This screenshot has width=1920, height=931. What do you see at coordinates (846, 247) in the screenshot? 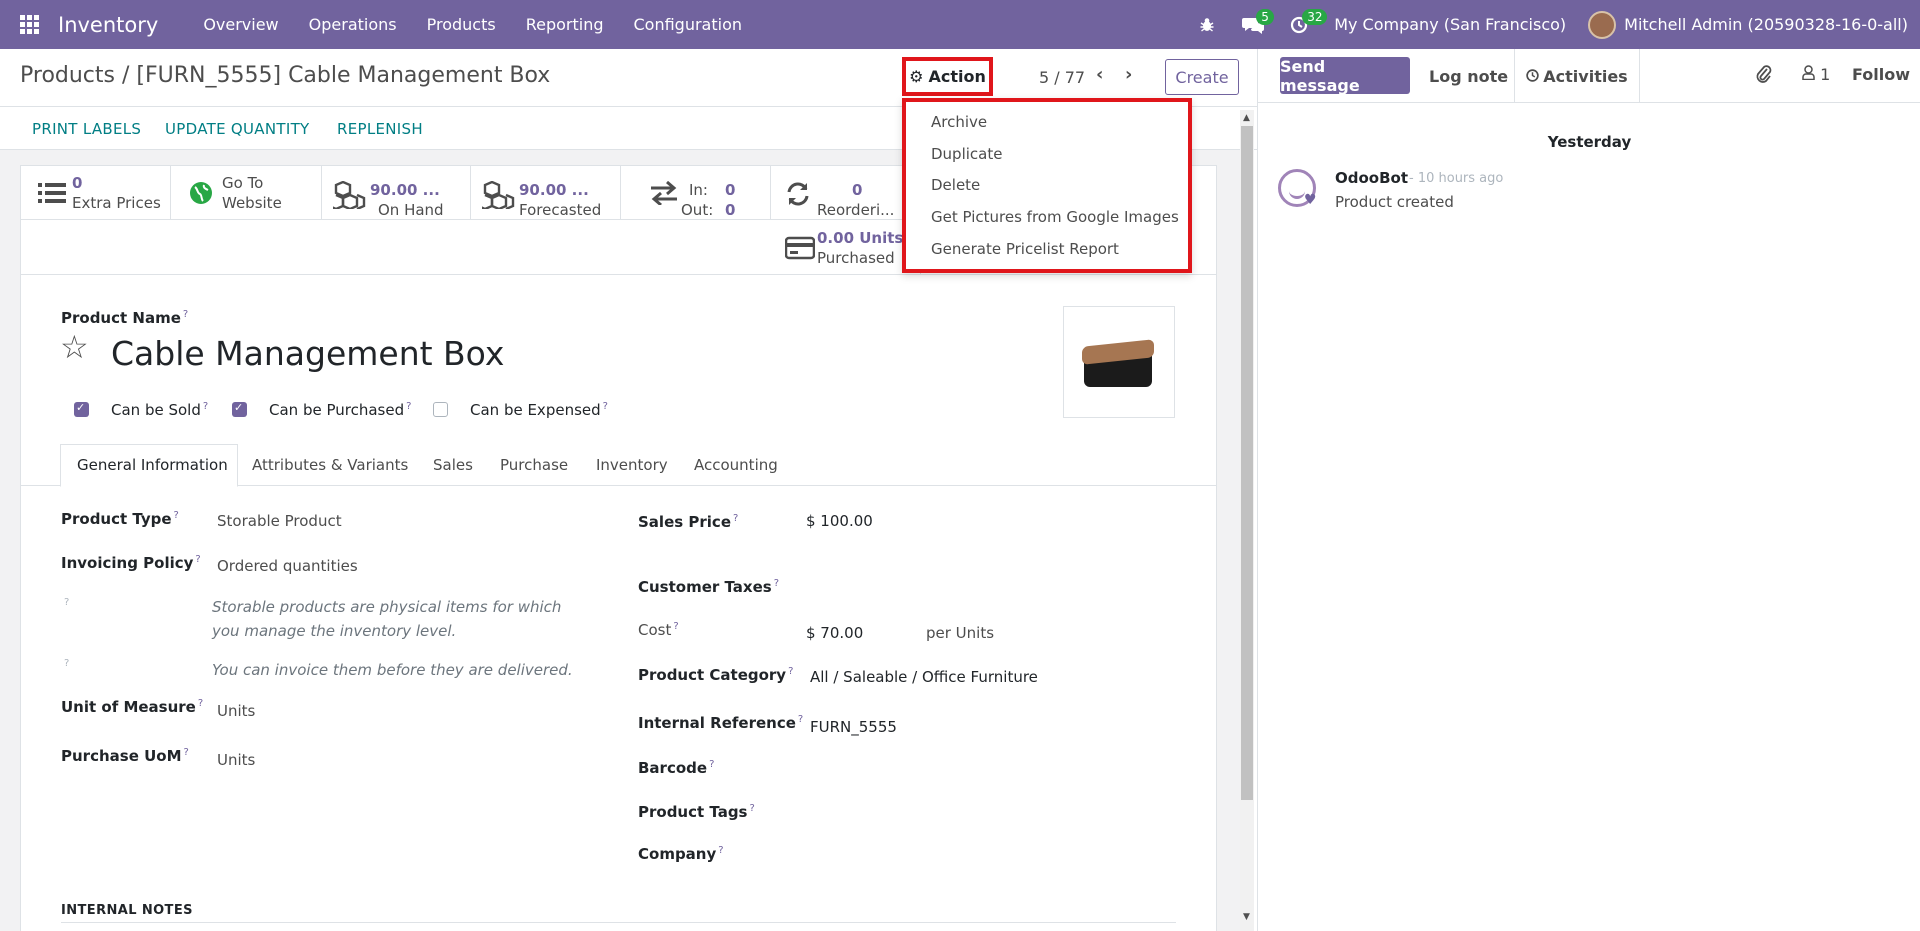
I see `purchased-button: 0.00 Units Purchased` at bounding box center [846, 247].